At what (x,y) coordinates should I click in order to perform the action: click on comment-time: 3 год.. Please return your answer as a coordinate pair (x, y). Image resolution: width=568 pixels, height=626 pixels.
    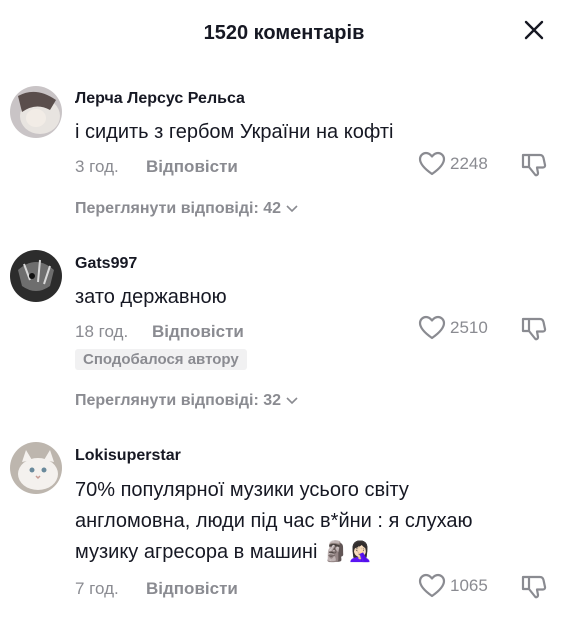
    Looking at the image, I should click on (97, 166).